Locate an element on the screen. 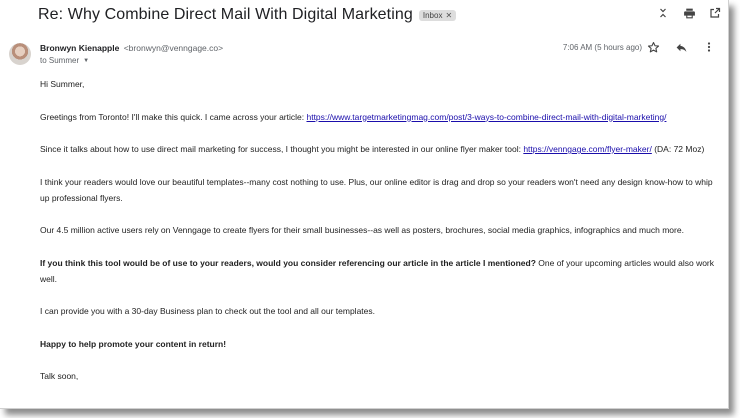 Image resolution: width=740 pixels, height=418 pixels. flyer-maker-link: https://venngage.com/flyer-maker/ is located at coordinates (587, 149).